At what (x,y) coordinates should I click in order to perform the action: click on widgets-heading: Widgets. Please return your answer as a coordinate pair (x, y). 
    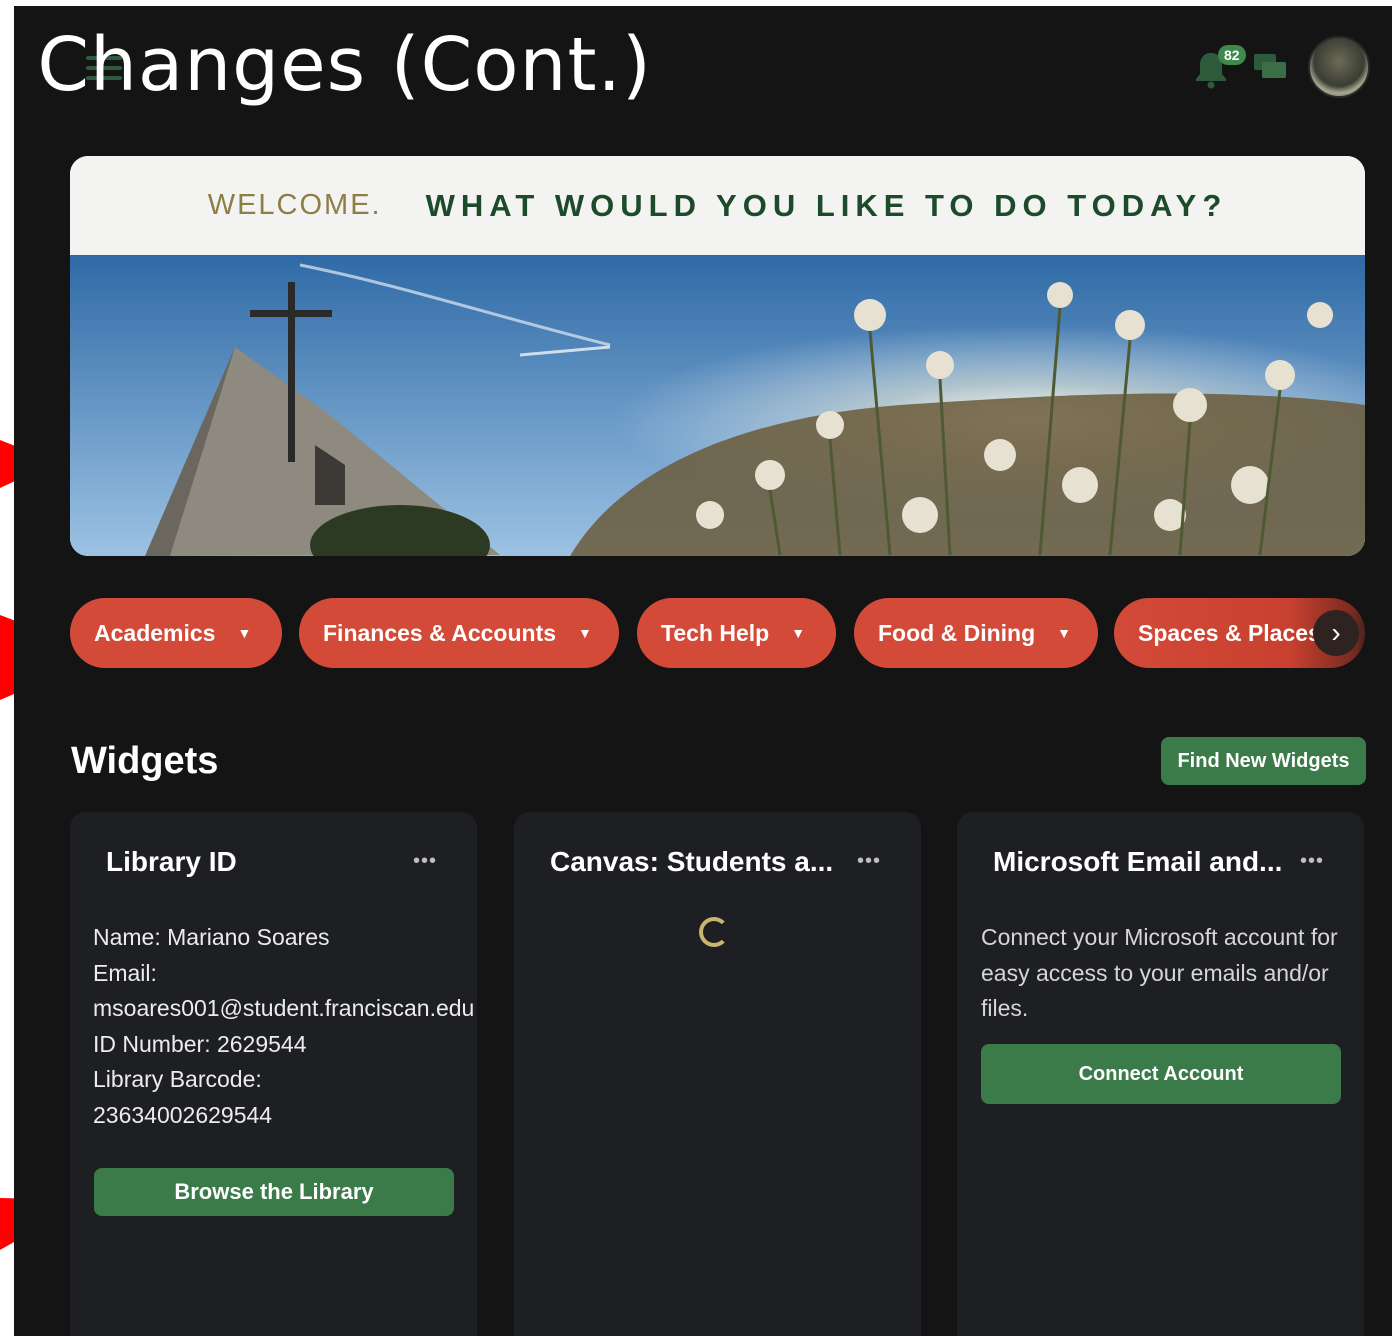
    Looking at the image, I should click on (145, 761).